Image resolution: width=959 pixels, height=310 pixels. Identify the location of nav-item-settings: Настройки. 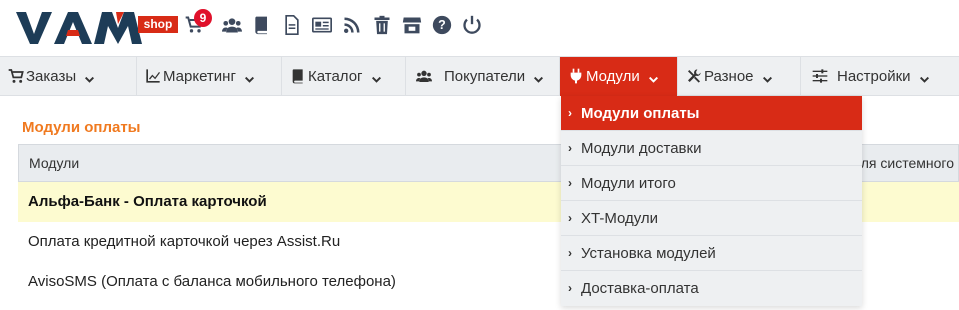
(873, 76).